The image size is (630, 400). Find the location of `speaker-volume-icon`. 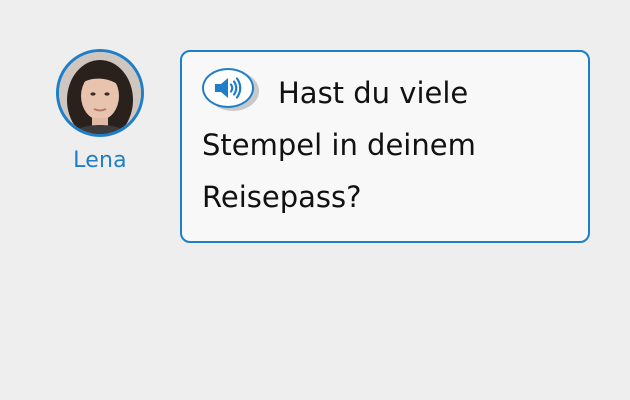

speaker-volume-icon is located at coordinates (228, 88).